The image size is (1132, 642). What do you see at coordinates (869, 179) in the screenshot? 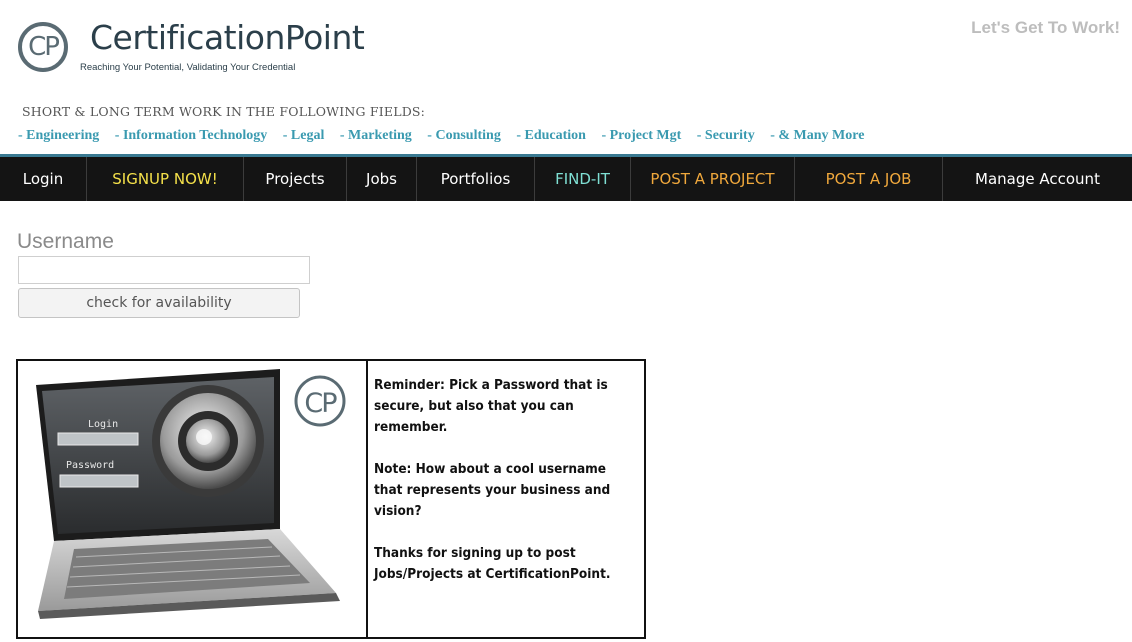
I see `nav-post-job: POST A JOB` at bounding box center [869, 179].